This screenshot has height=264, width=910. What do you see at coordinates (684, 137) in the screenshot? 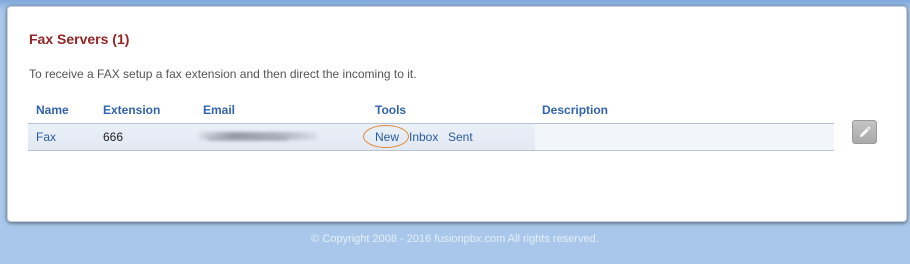
I see `description-cell-area` at bounding box center [684, 137].